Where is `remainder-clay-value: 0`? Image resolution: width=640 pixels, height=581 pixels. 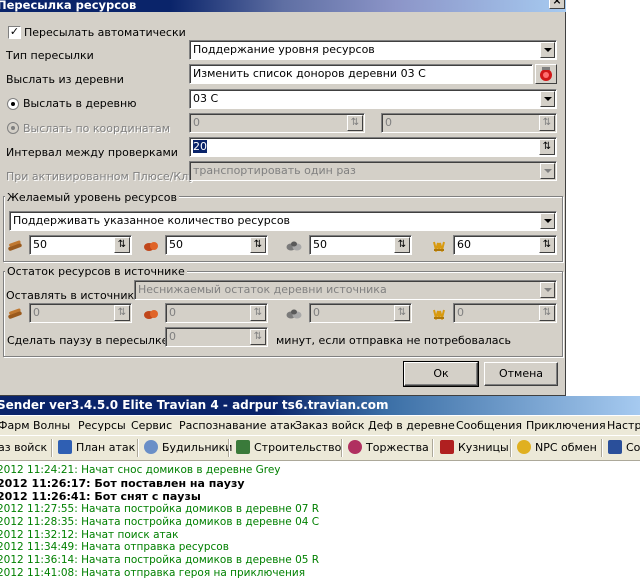
remainder-clay-value: 0 is located at coordinates (172, 312).